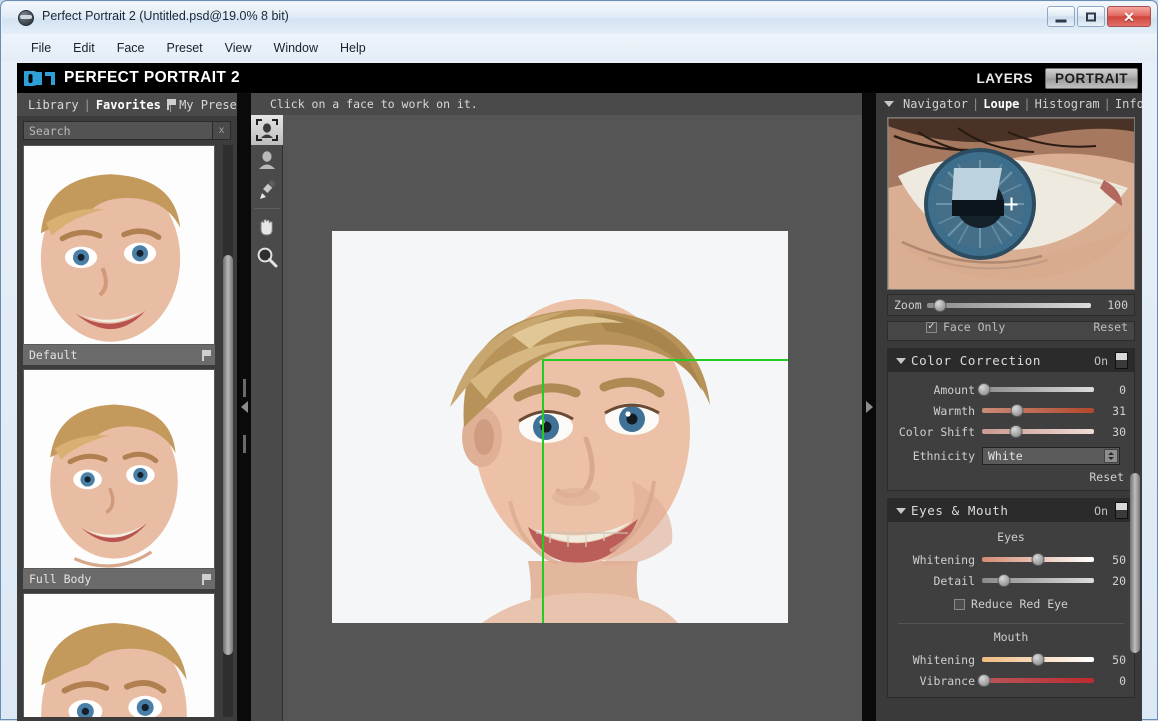  I want to click on preset-thumbnail, so click(119, 469).